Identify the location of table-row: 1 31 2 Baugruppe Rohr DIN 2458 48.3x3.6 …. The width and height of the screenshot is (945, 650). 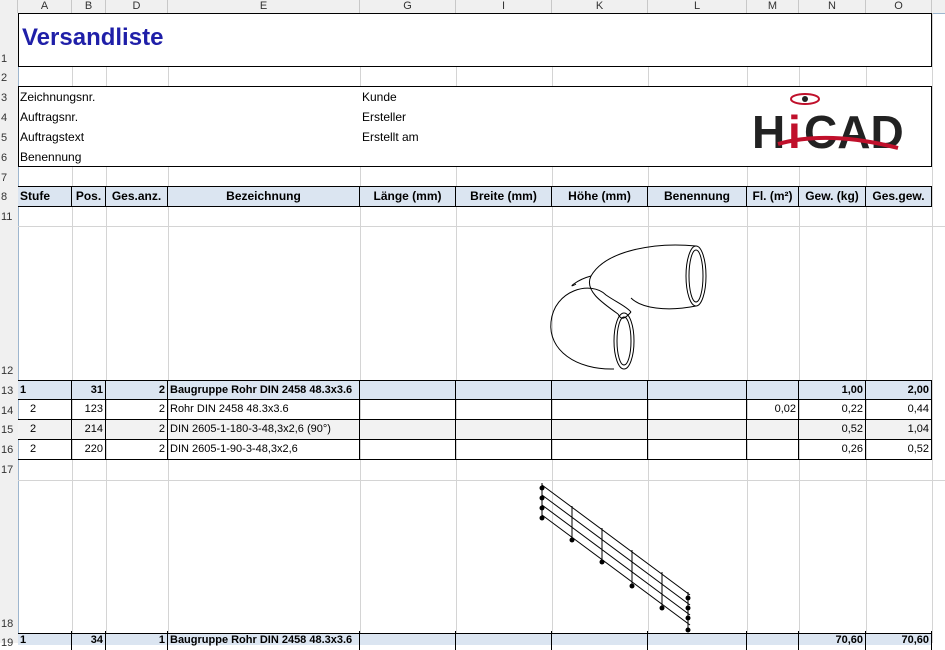
(475, 390).